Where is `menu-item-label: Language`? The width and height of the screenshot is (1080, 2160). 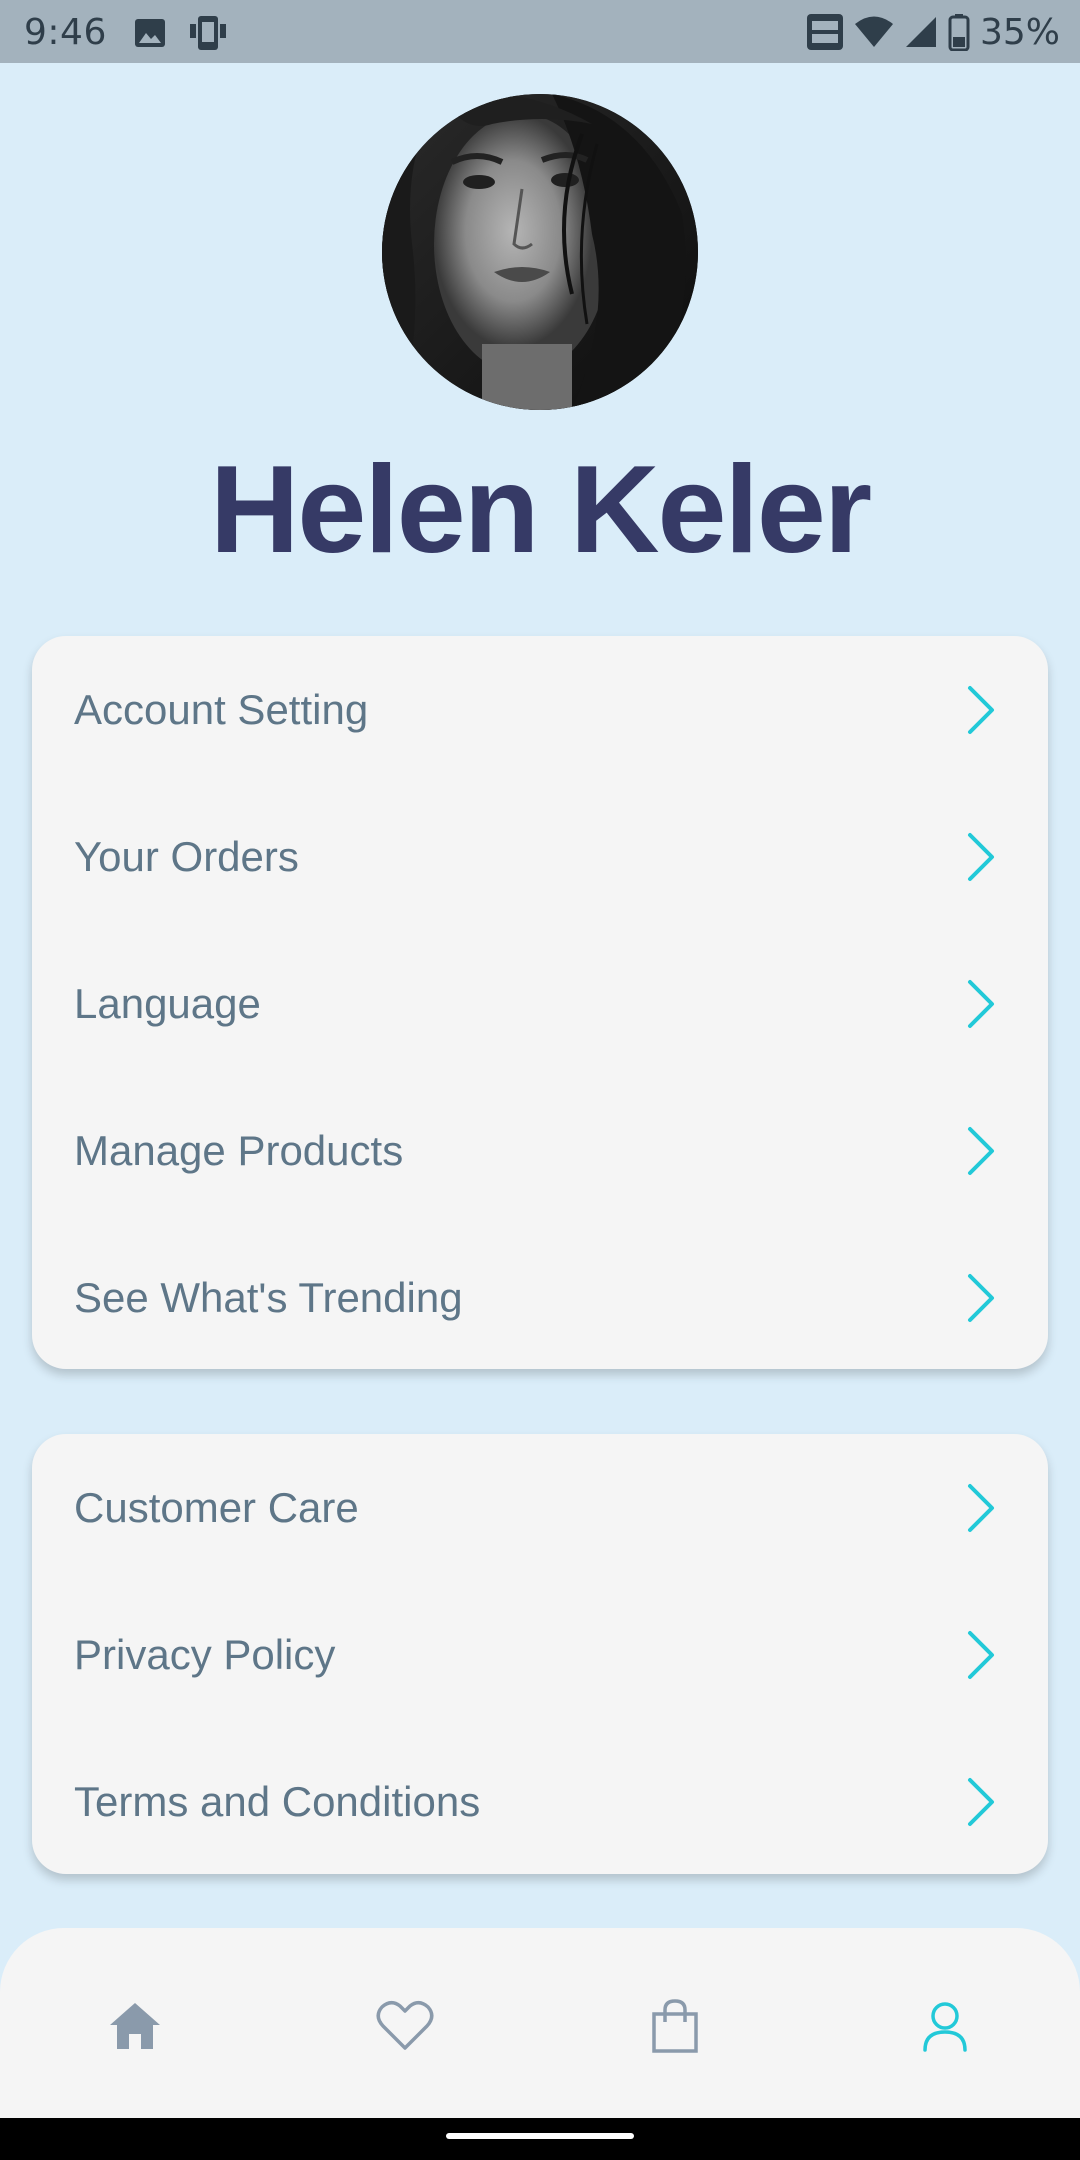 menu-item-label: Language is located at coordinates (167, 1003).